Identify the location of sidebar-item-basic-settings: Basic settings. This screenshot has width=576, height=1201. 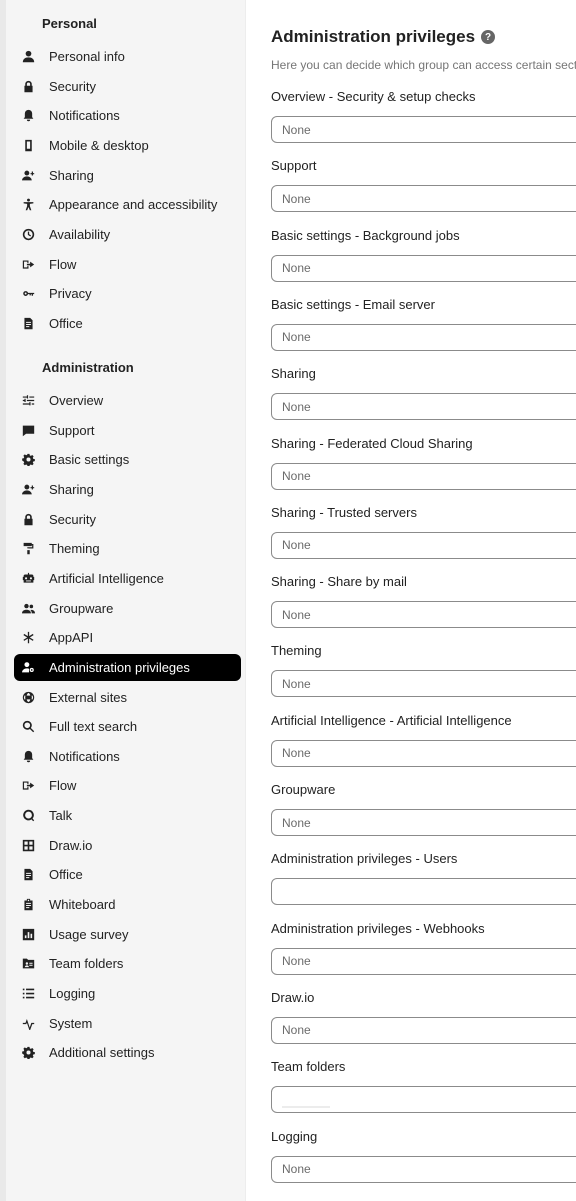
(127, 459).